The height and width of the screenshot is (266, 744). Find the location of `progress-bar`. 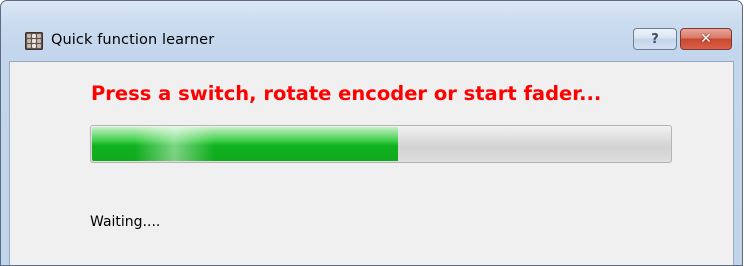

progress-bar is located at coordinates (381, 144).